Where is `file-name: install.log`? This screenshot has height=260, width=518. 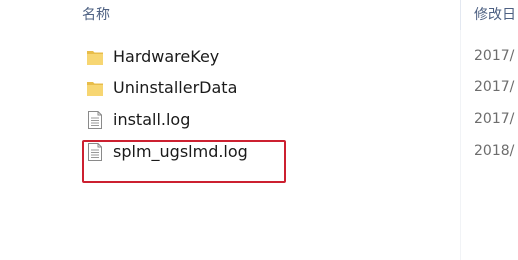 file-name: install.log is located at coordinates (152, 119).